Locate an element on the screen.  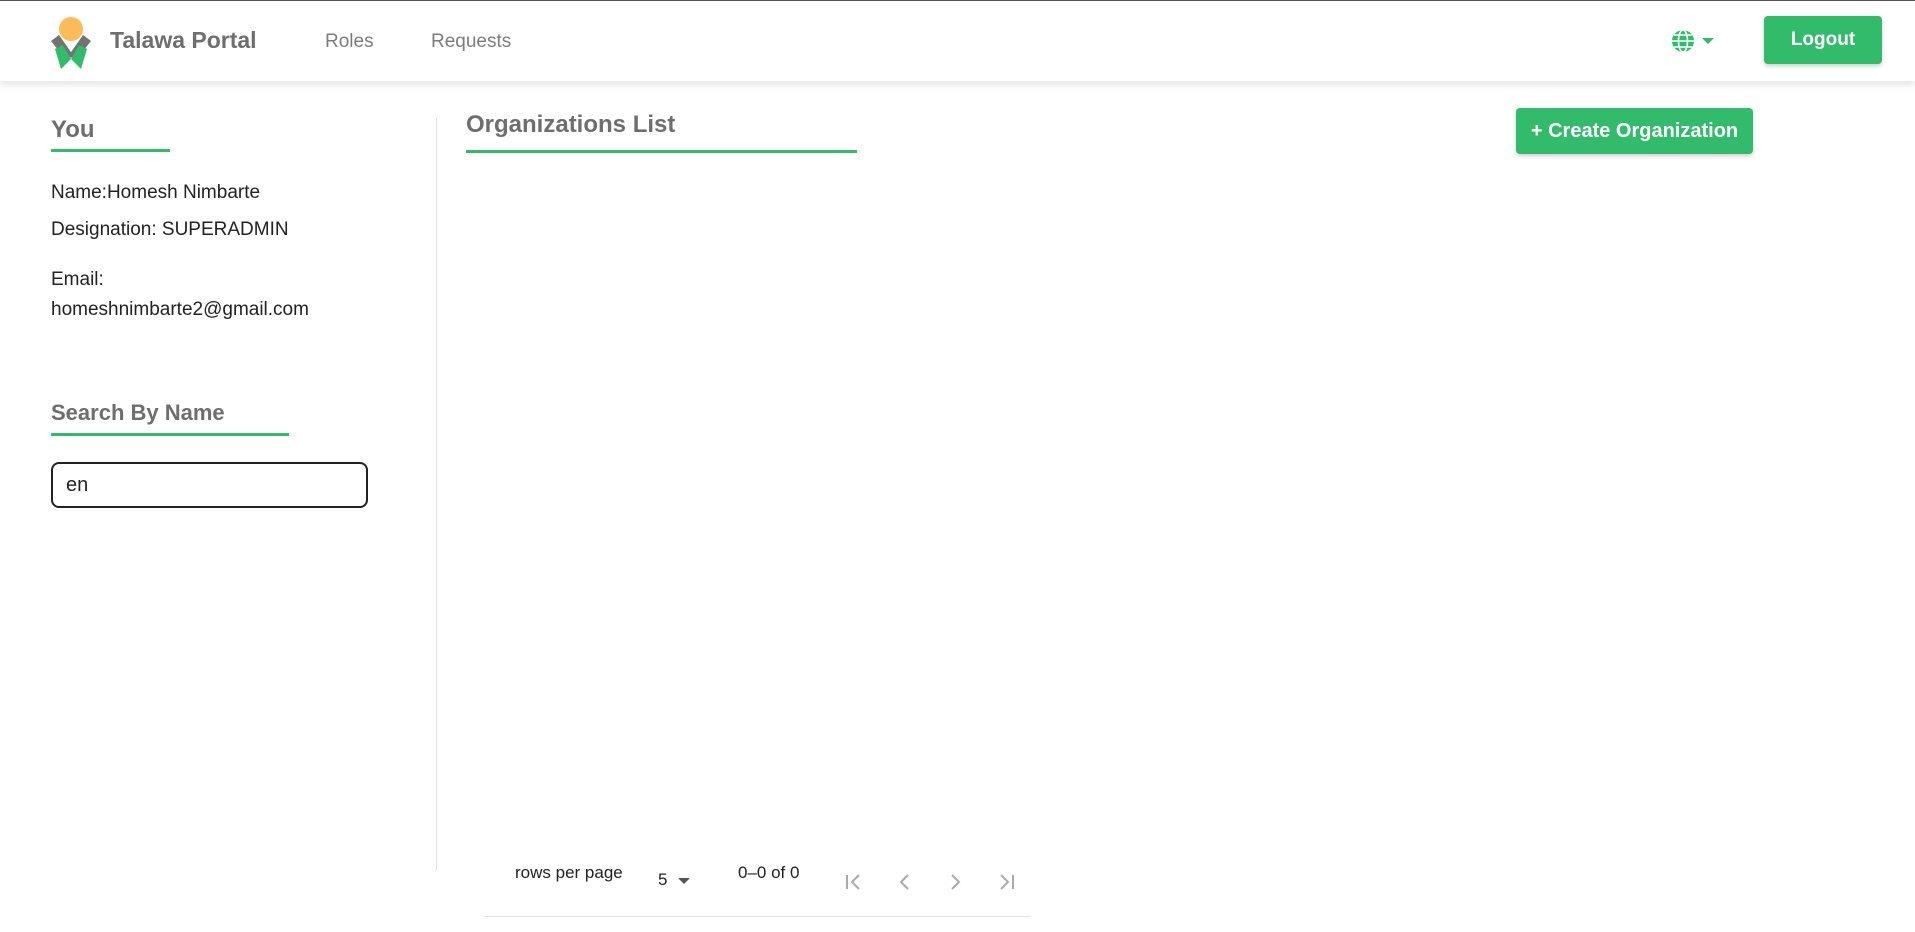
next-page-button is located at coordinates (955, 882).